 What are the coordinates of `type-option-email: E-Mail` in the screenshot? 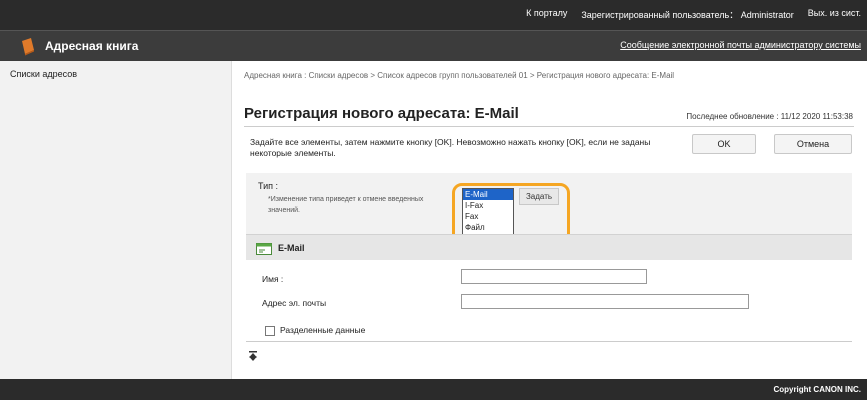 It's located at (488, 194).